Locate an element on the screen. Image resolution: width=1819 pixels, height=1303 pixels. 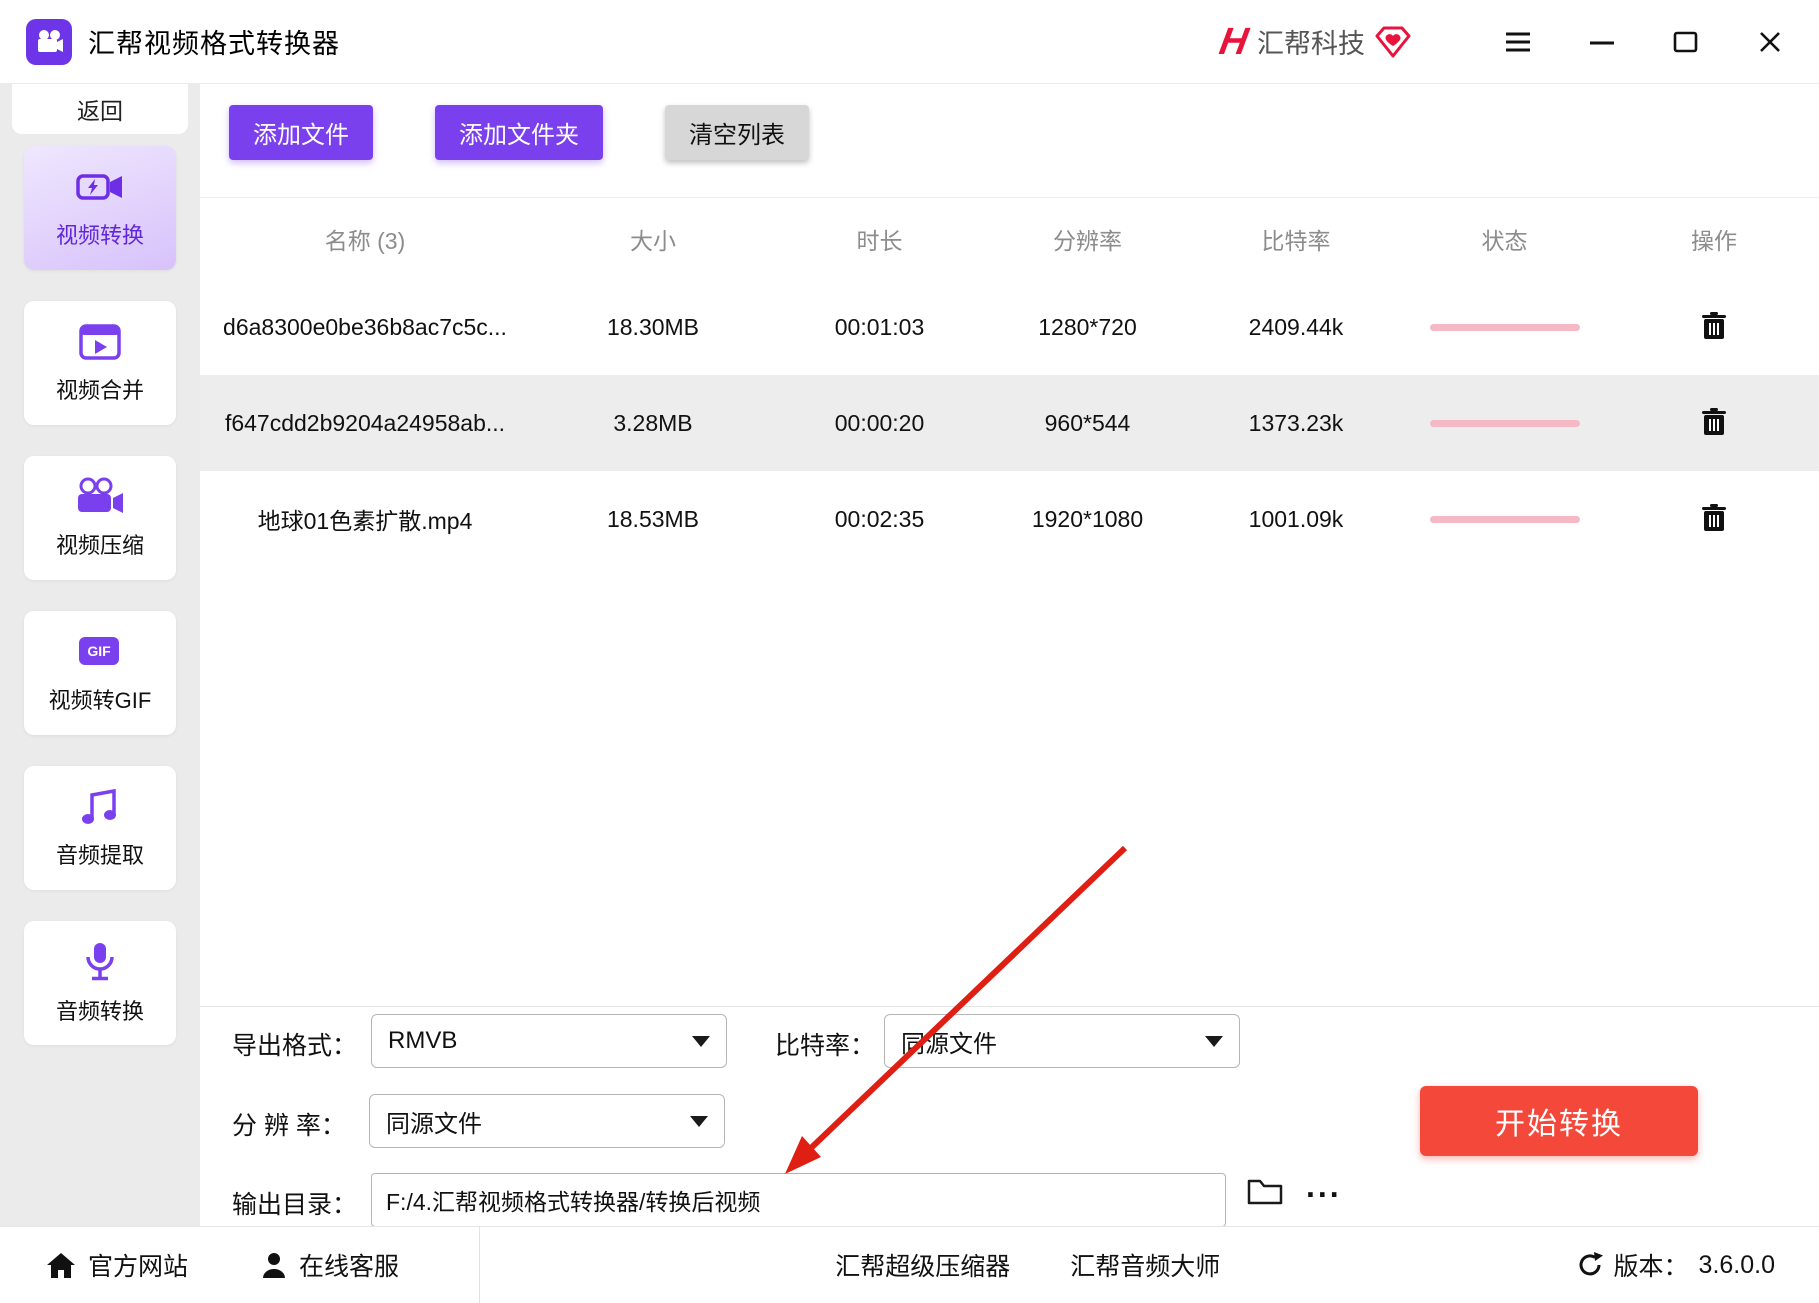
sidebar-item-video-convert: 视频转换 is located at coordinates (100, 208).